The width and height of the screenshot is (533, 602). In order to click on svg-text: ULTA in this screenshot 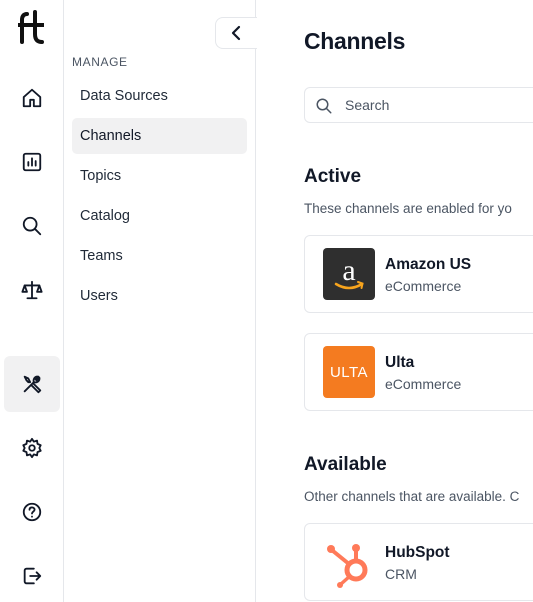, I will do `click(349, 372)`.